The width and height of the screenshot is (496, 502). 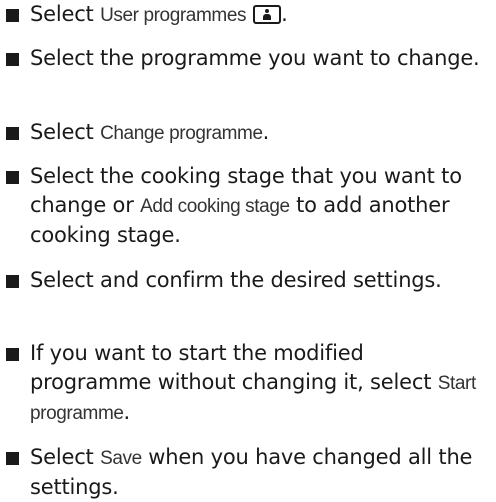 I want to click on instruction-step: Select Change programme., so click(x=245, y=133).